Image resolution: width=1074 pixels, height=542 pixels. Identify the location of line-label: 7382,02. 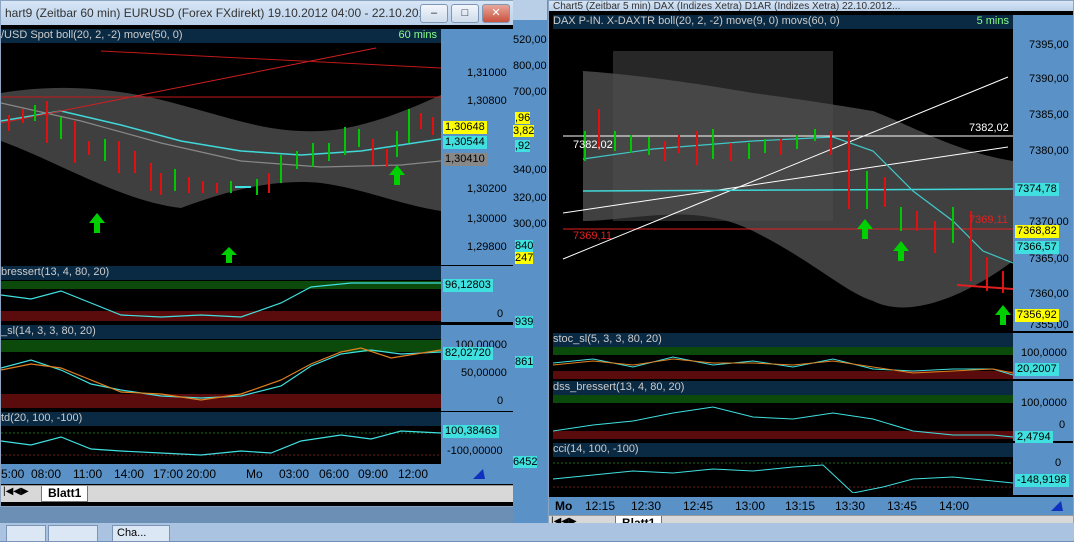
(989, 128).